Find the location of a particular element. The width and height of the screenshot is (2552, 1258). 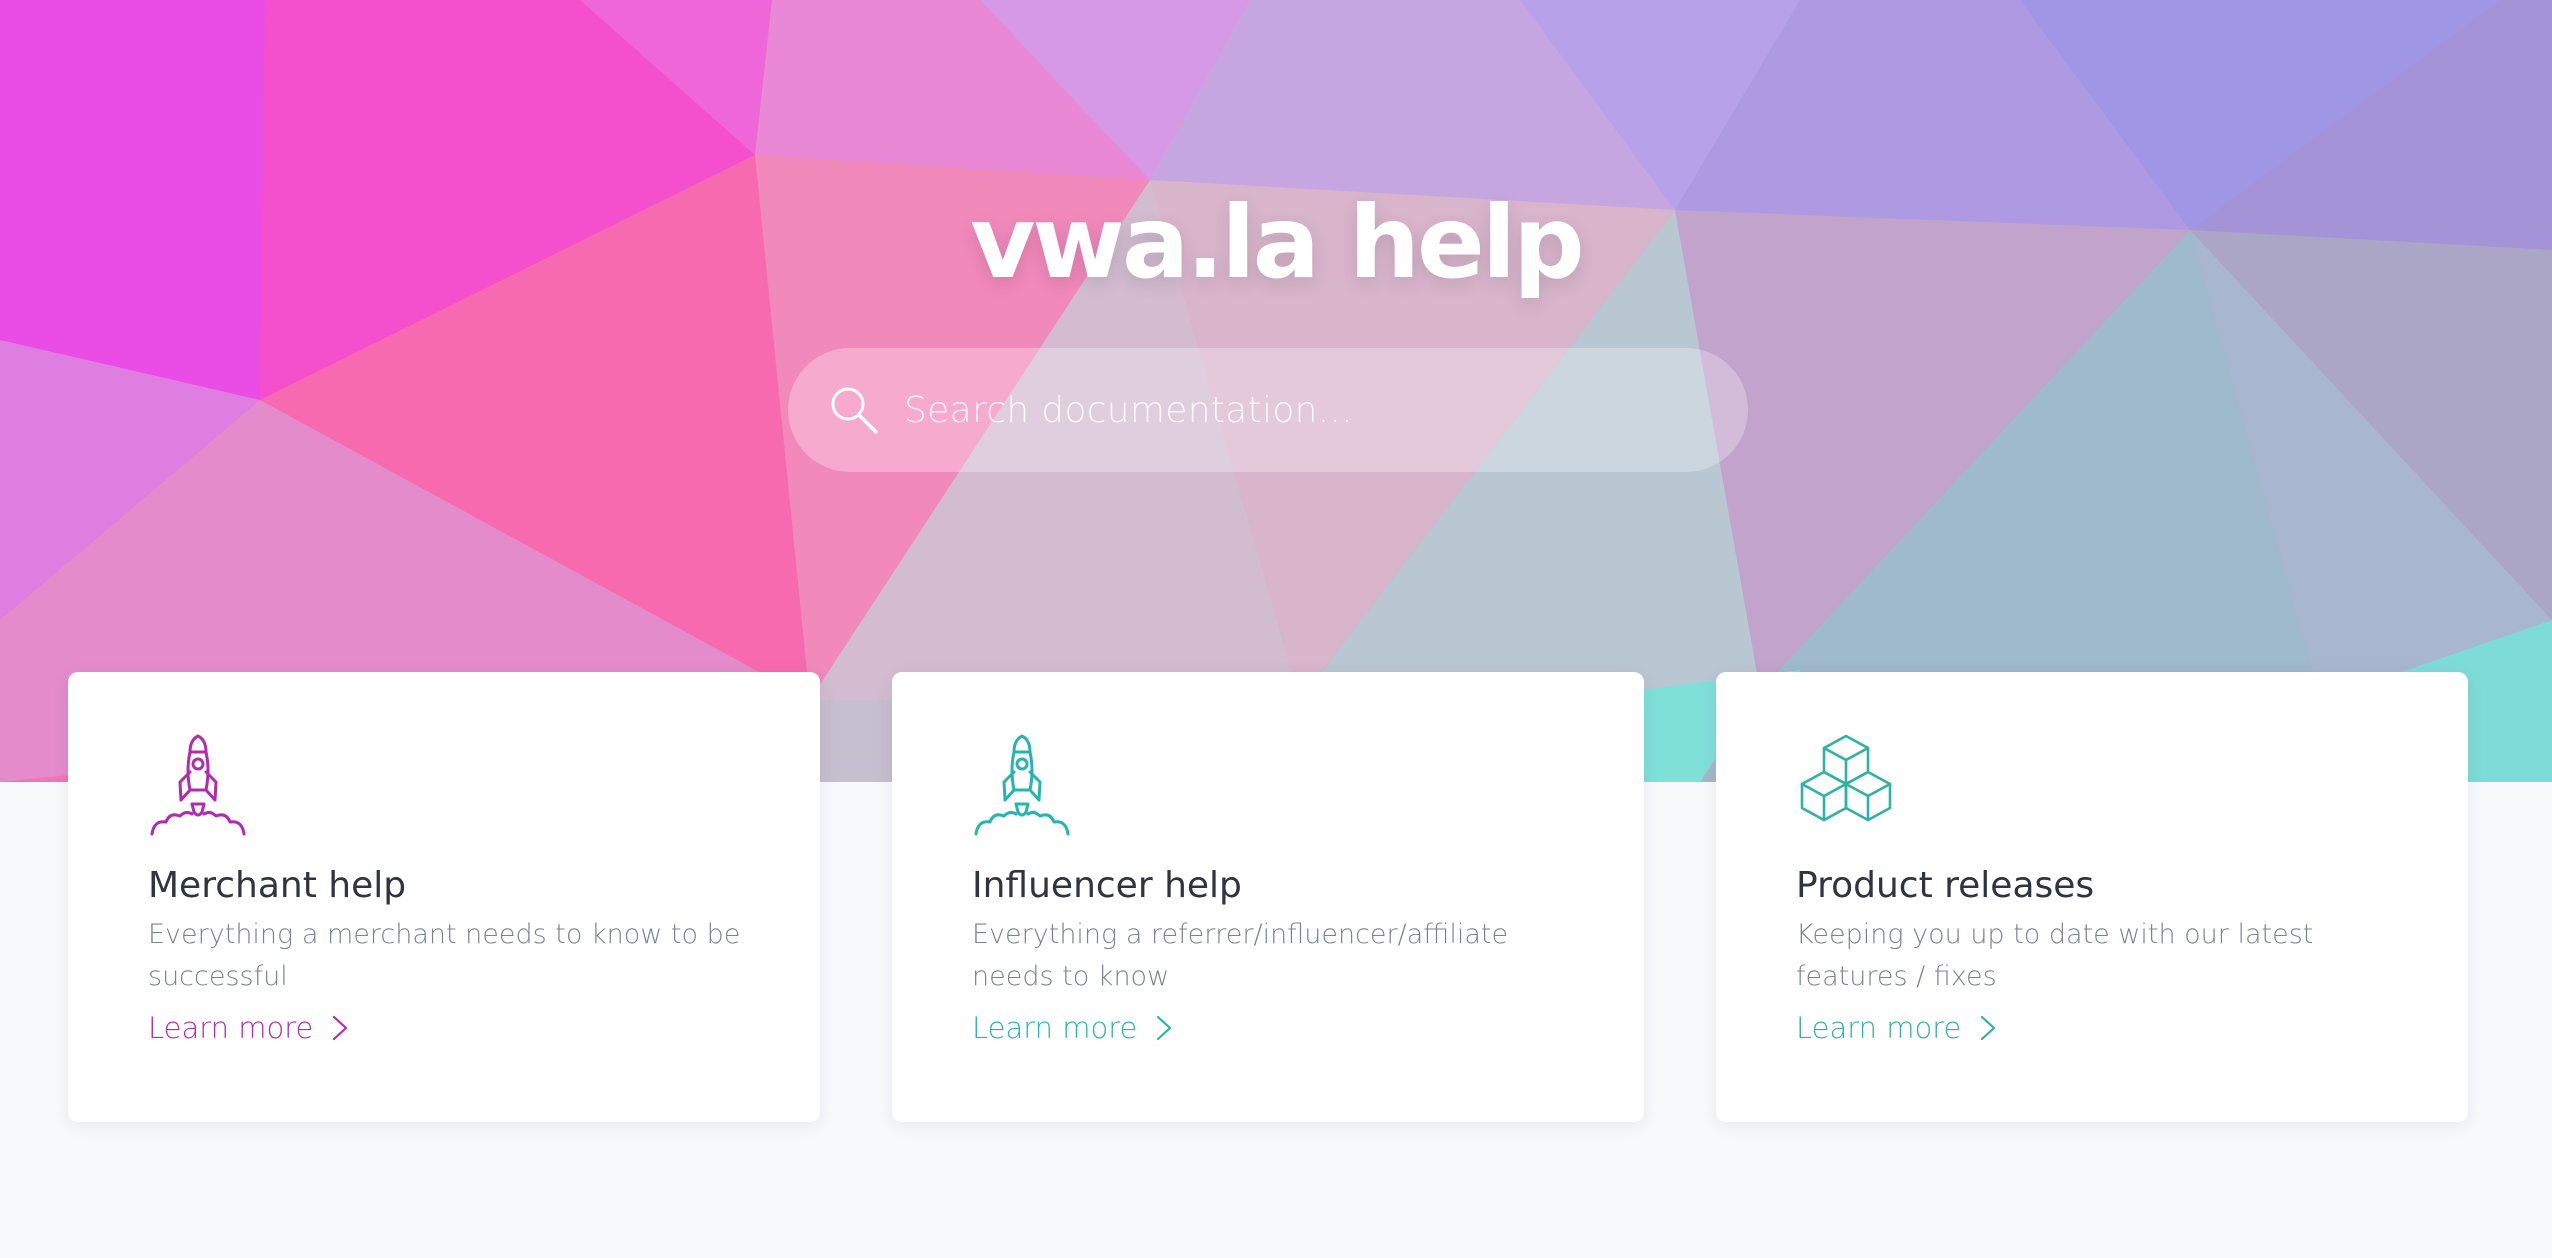

search-bar is located at coordinates (1268, 410).